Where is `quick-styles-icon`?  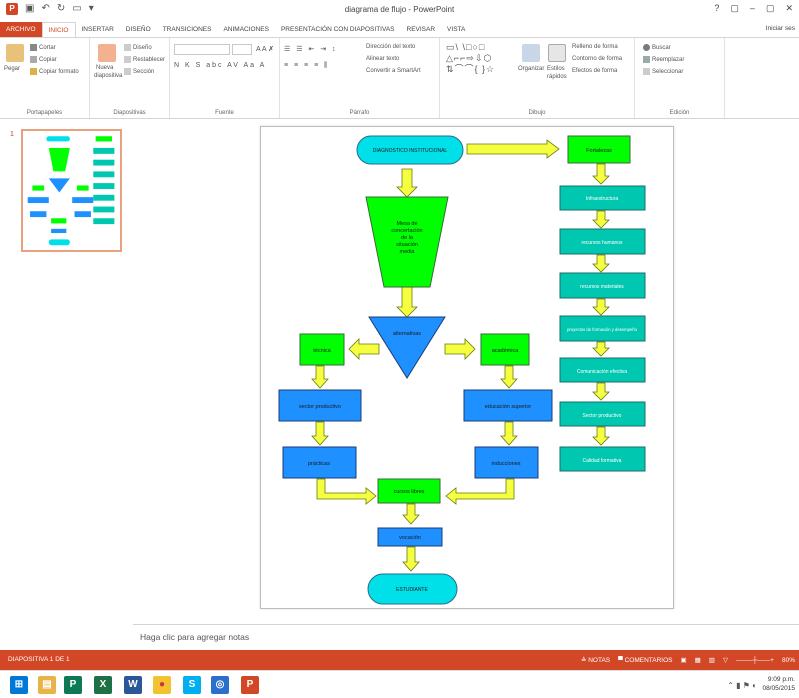 quick-styles-icon is located at coordinates (557, 53).